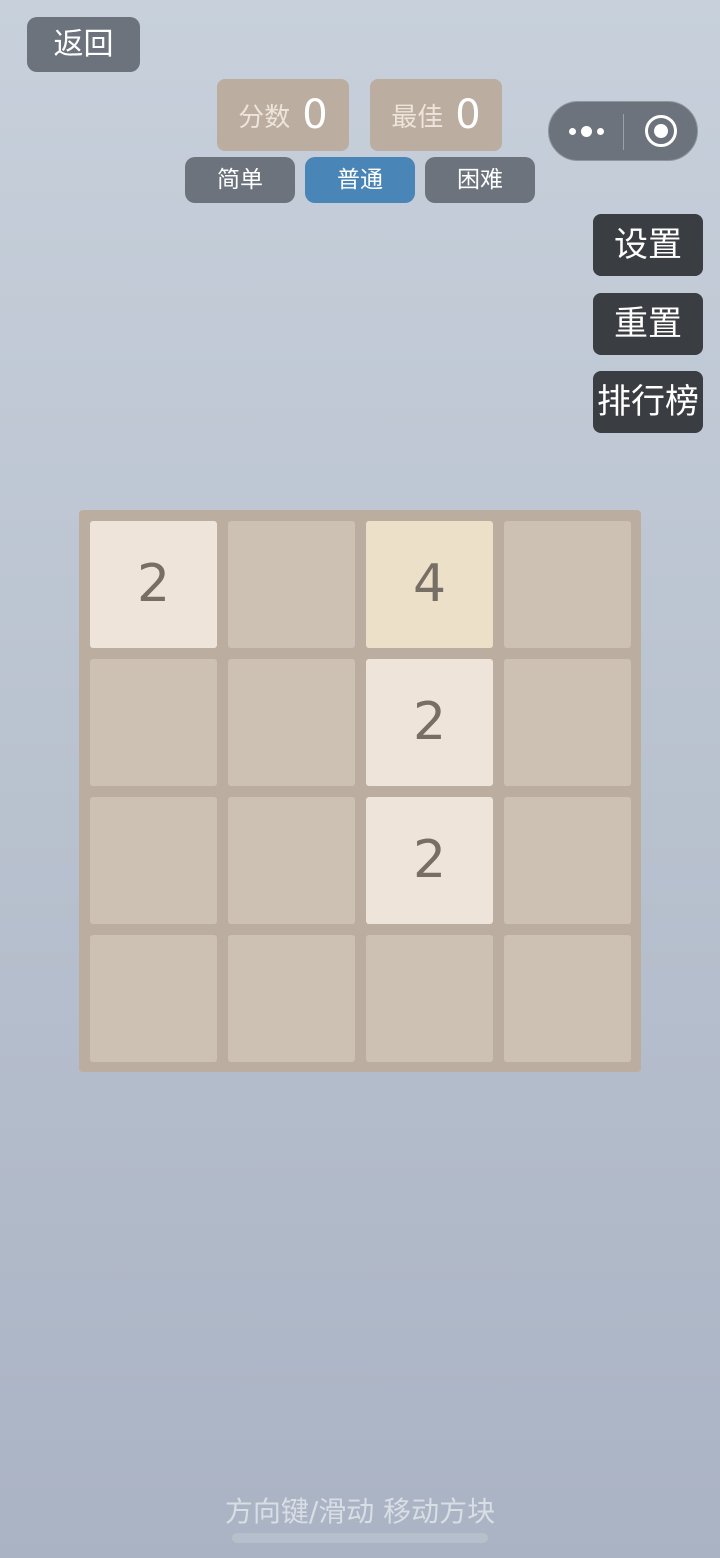  I want to click on reset-button: 重置, so click(648, 324).